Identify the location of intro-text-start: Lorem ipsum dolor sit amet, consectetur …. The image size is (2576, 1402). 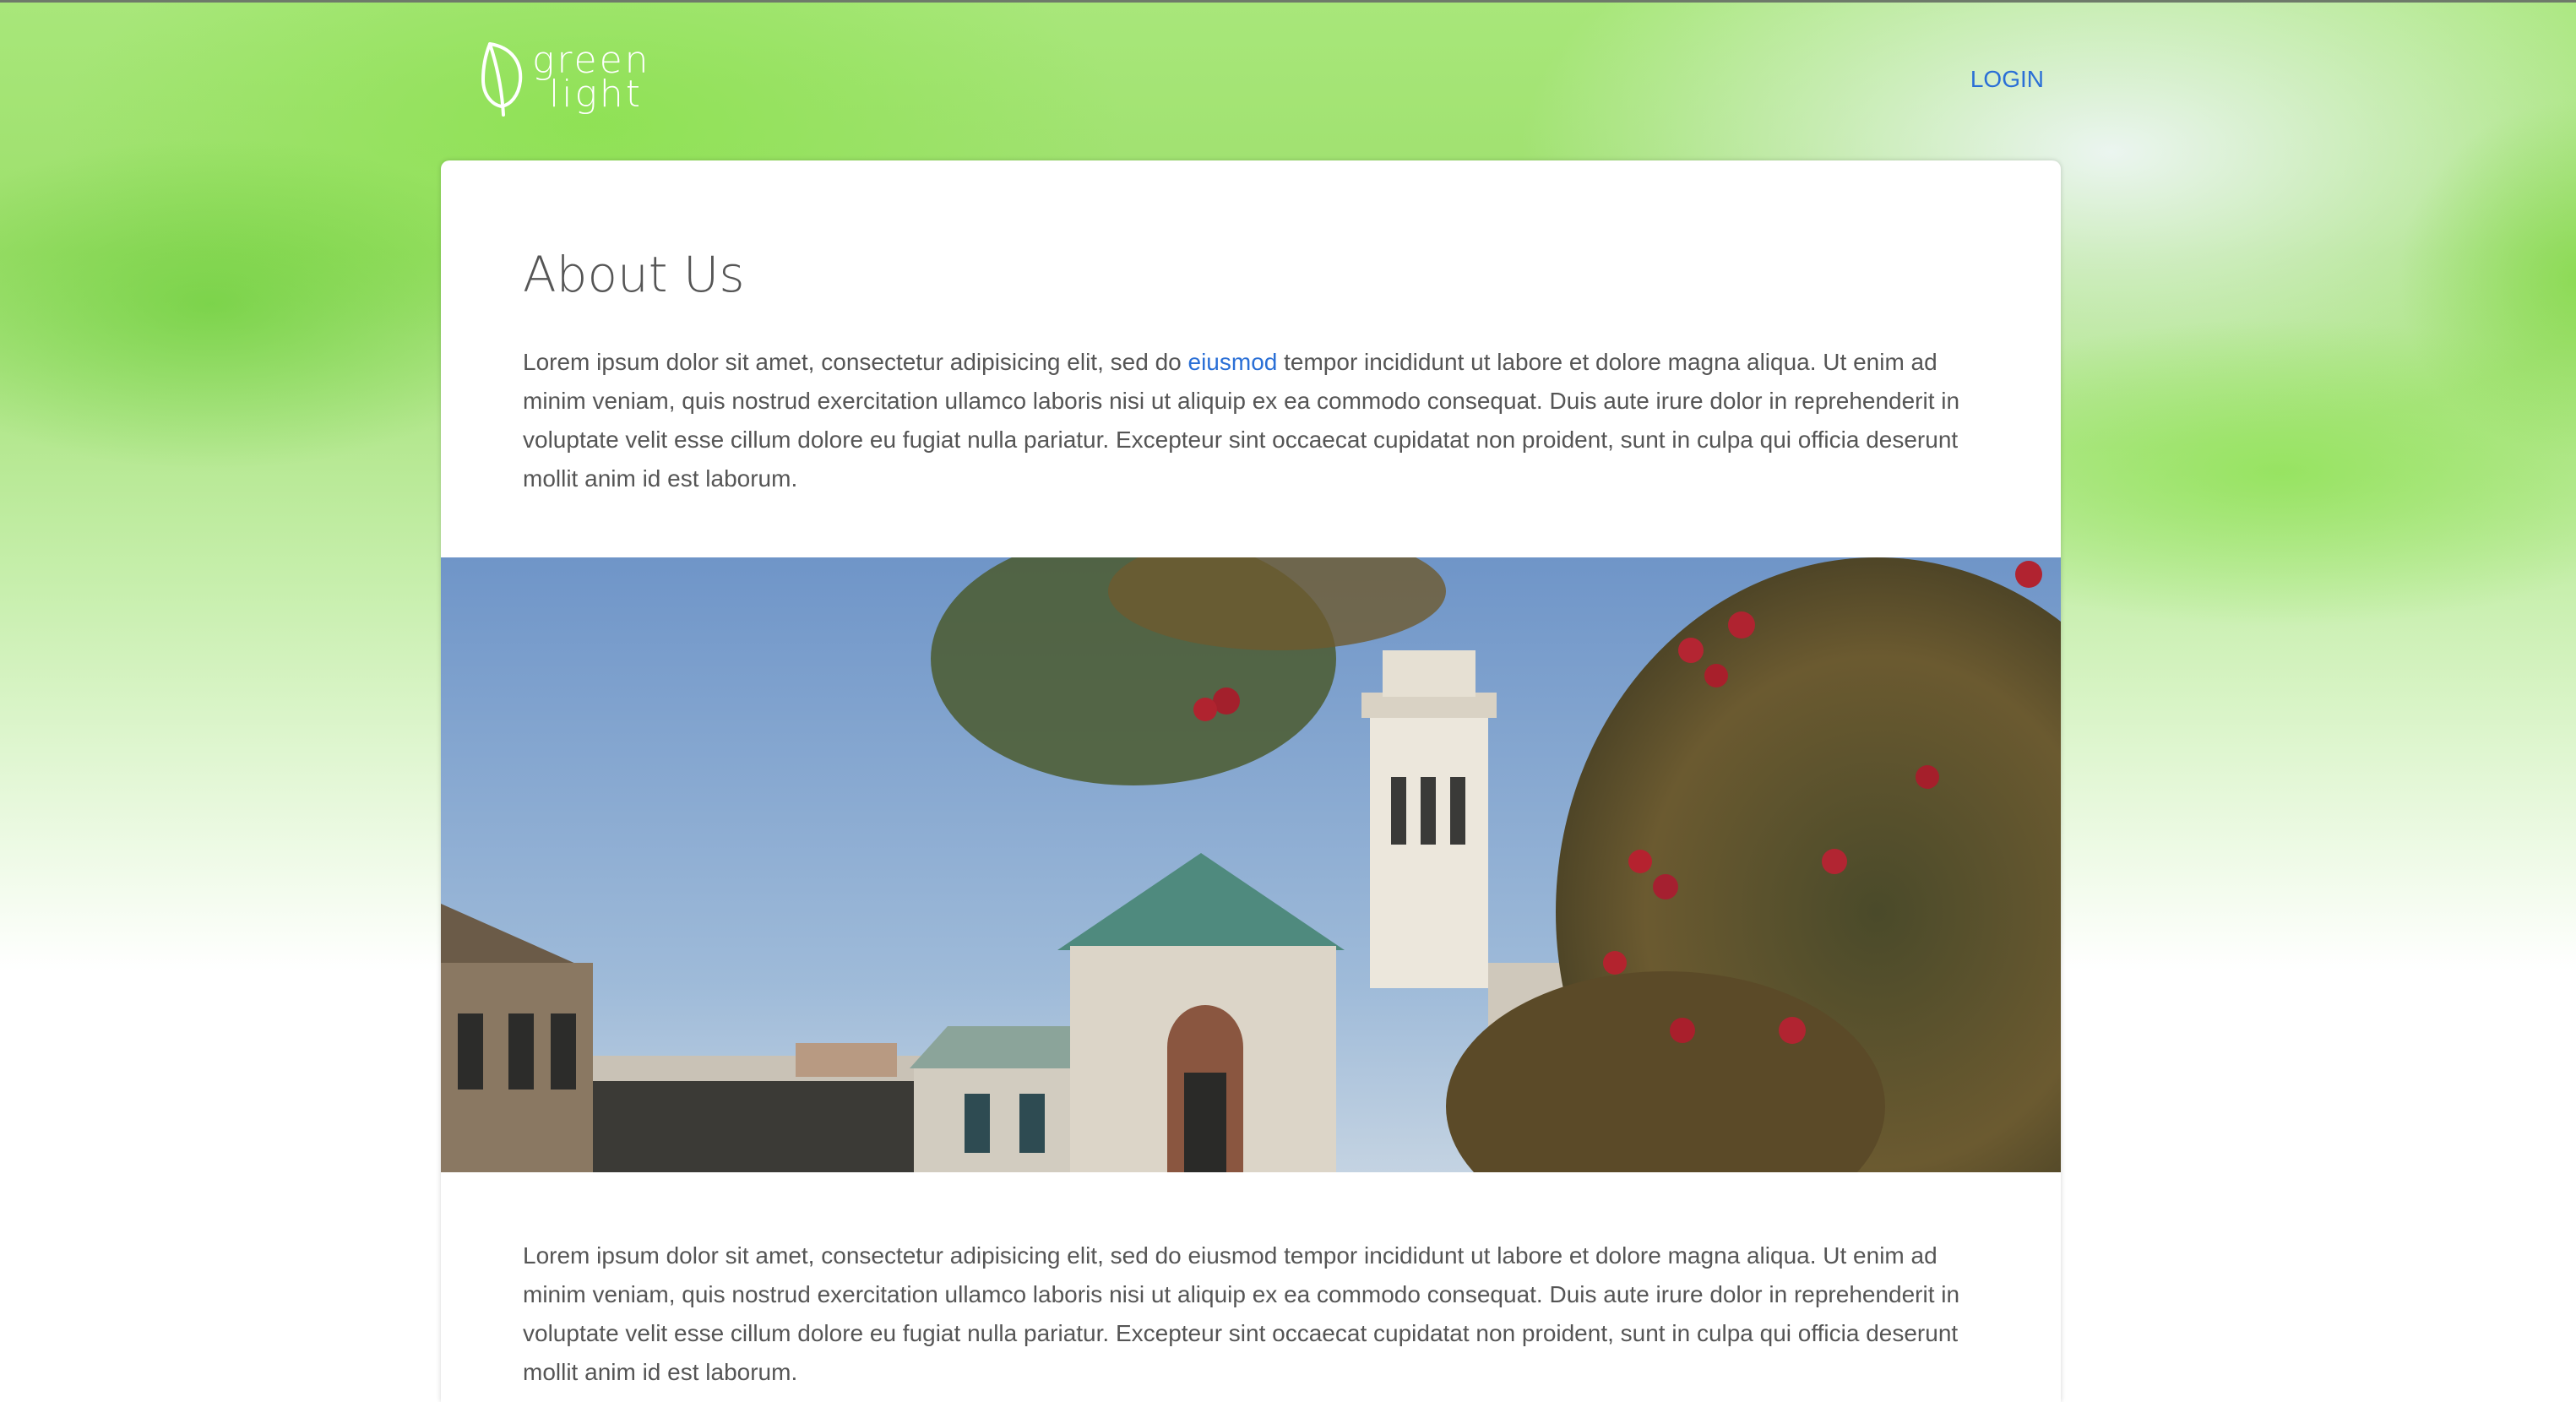
(855, 362).